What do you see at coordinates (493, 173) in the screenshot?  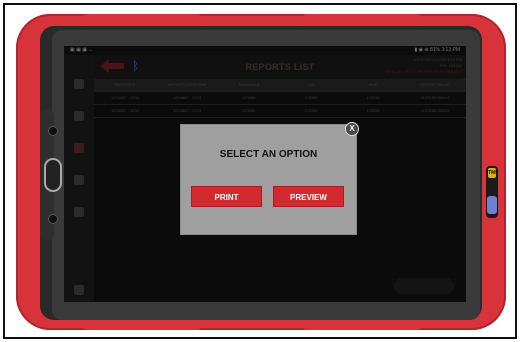 I see `stylus-brand-label: TMF` at bounding box center [493, 173].